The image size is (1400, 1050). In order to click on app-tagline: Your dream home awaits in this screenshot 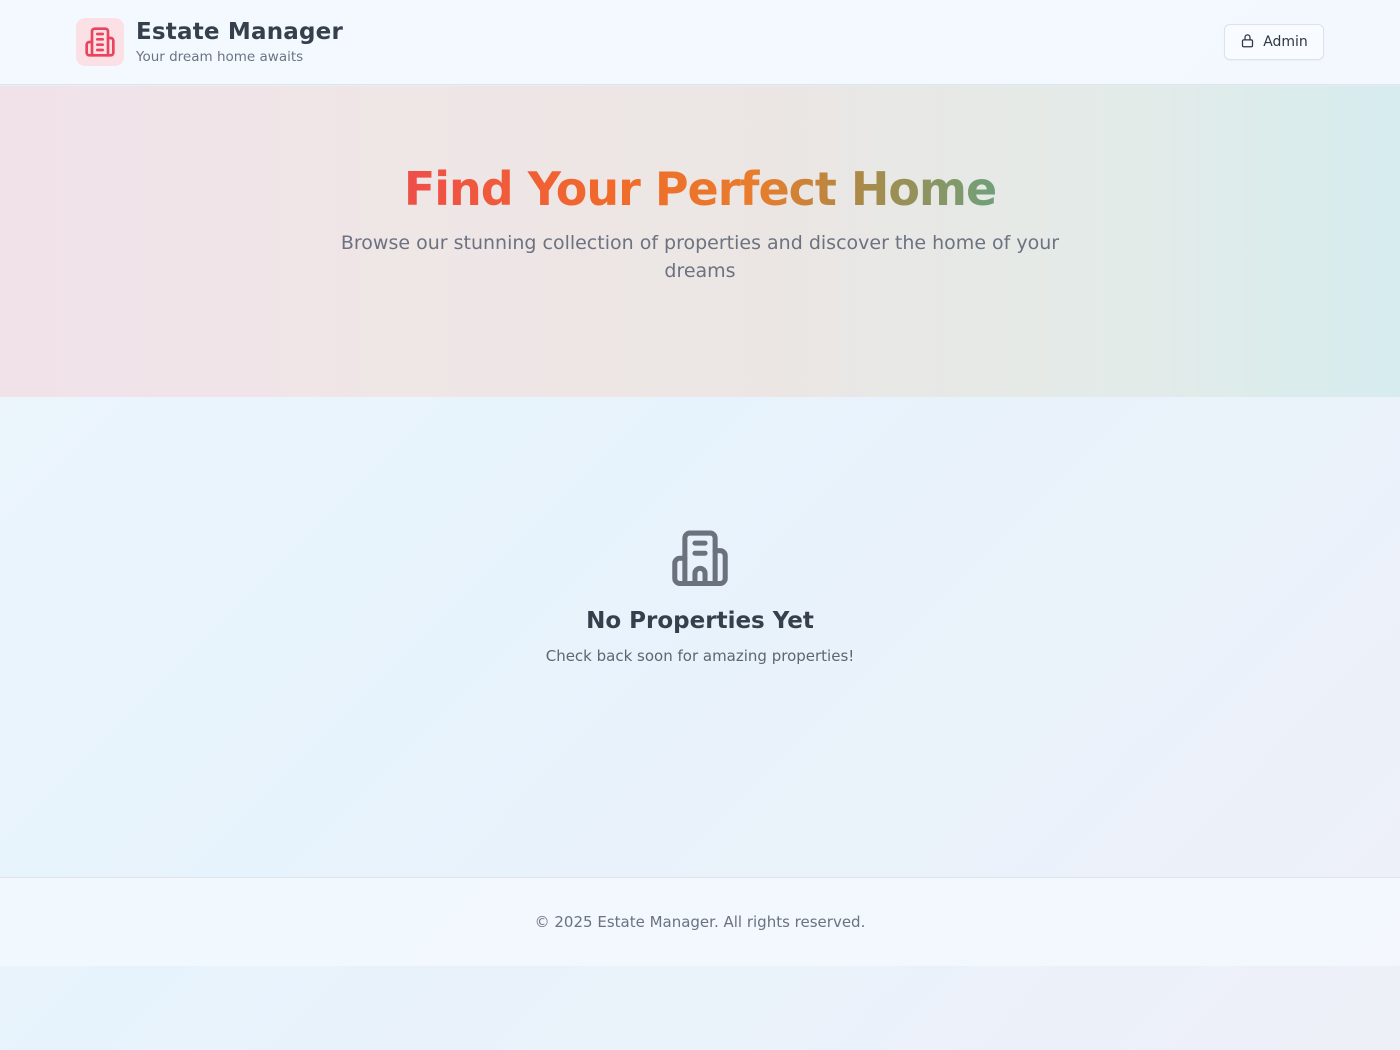, I will do `click(220, 57)`.